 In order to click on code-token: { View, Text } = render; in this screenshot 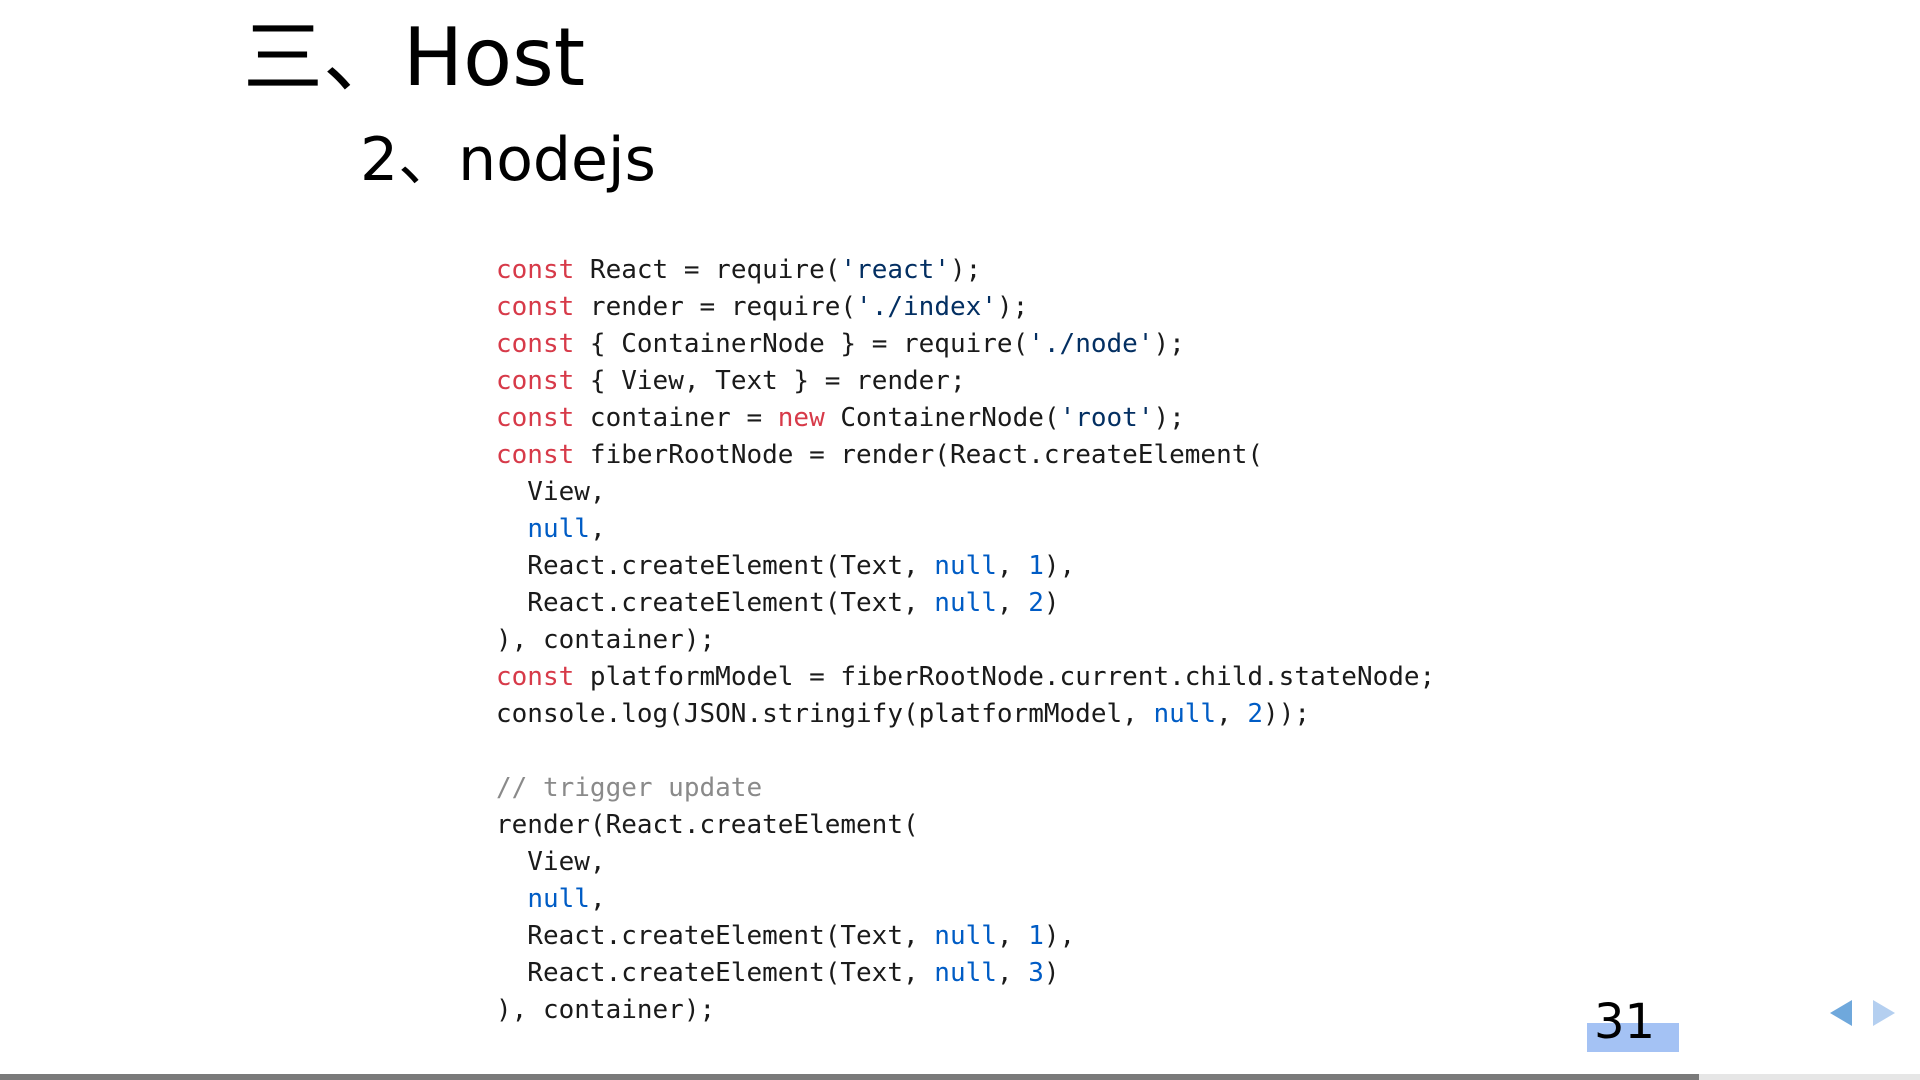, I will do `click(770, 381)`.